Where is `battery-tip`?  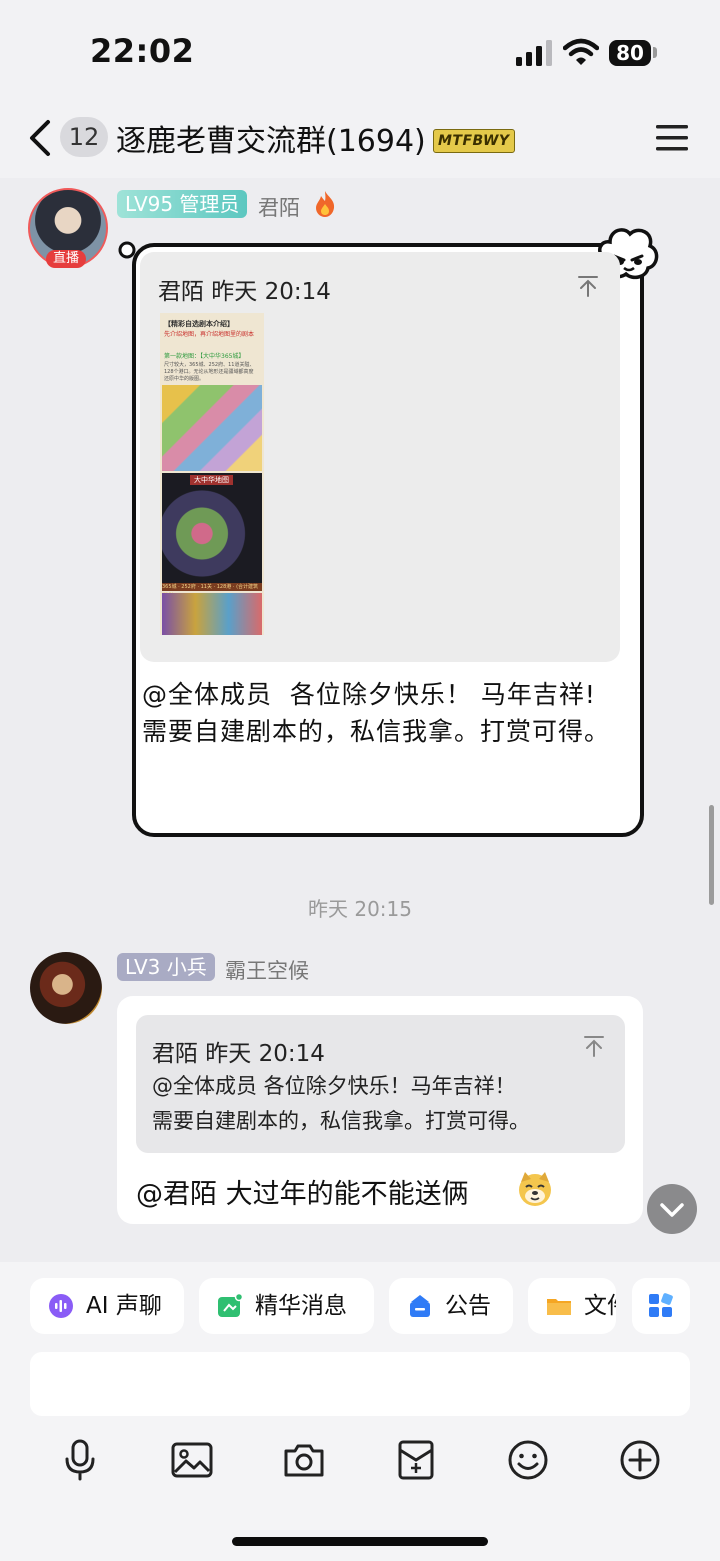 battery-tip is located at coordinates (655, 52).